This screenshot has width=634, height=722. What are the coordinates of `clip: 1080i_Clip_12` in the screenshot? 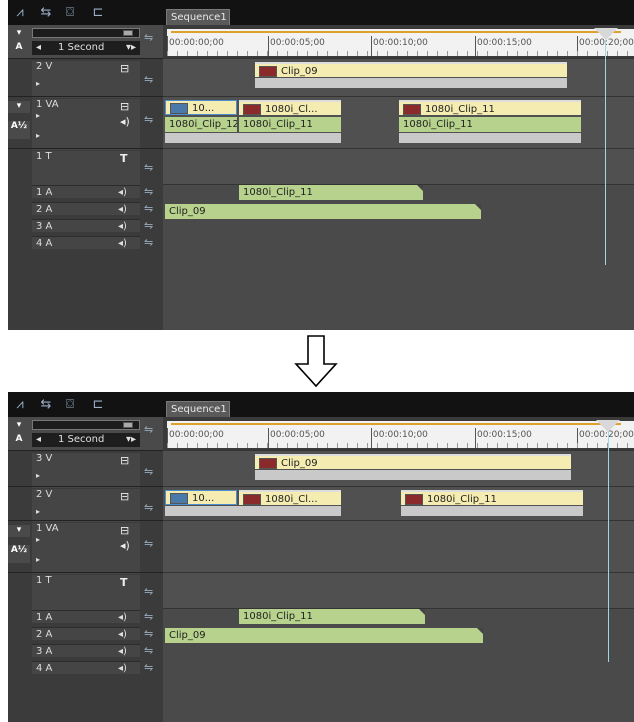 It's located at (201, 124).